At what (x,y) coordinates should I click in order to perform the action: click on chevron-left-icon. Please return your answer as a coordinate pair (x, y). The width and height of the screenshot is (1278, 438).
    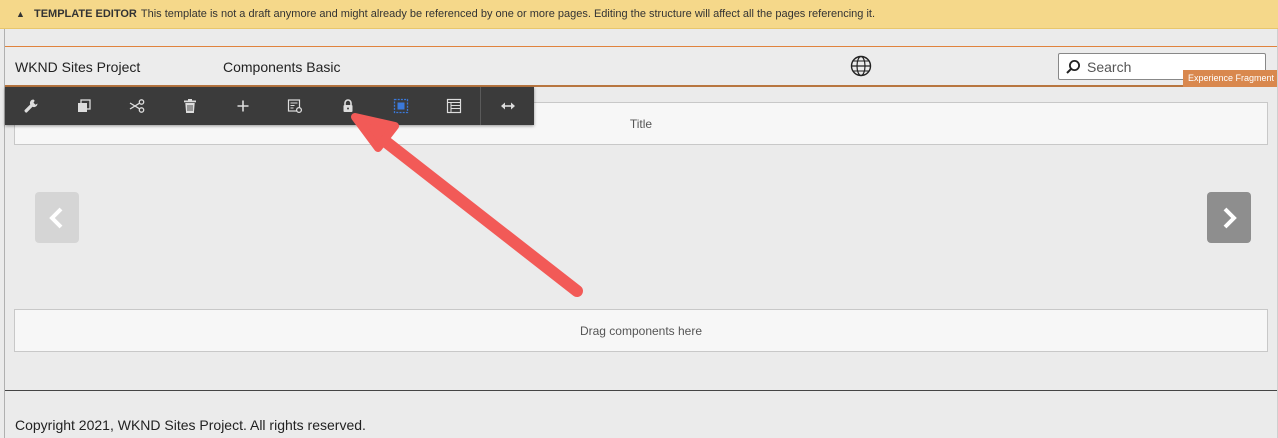
    Looking at the image, I should click on (56, 217).